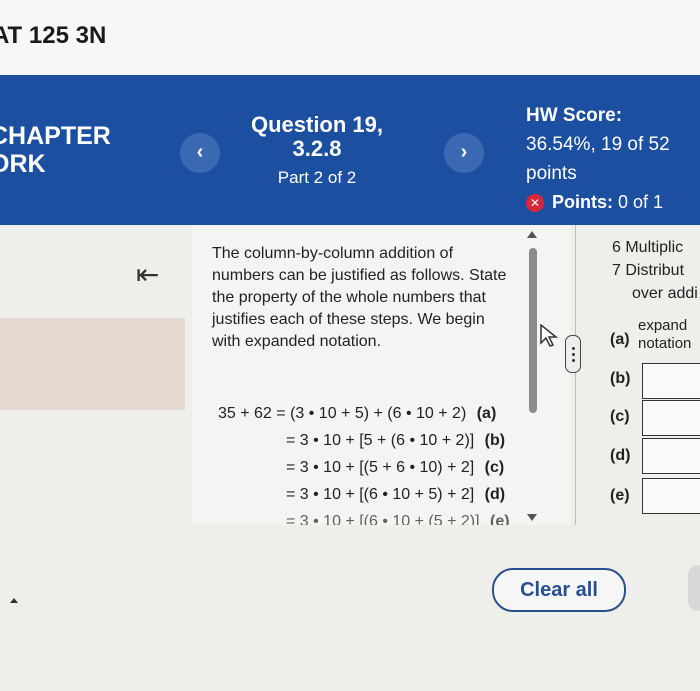  What do you see at coordinates (532, 517) in the screenshot?
I see `scroll-down-arrow-icon` at bounding box center [532, 517].